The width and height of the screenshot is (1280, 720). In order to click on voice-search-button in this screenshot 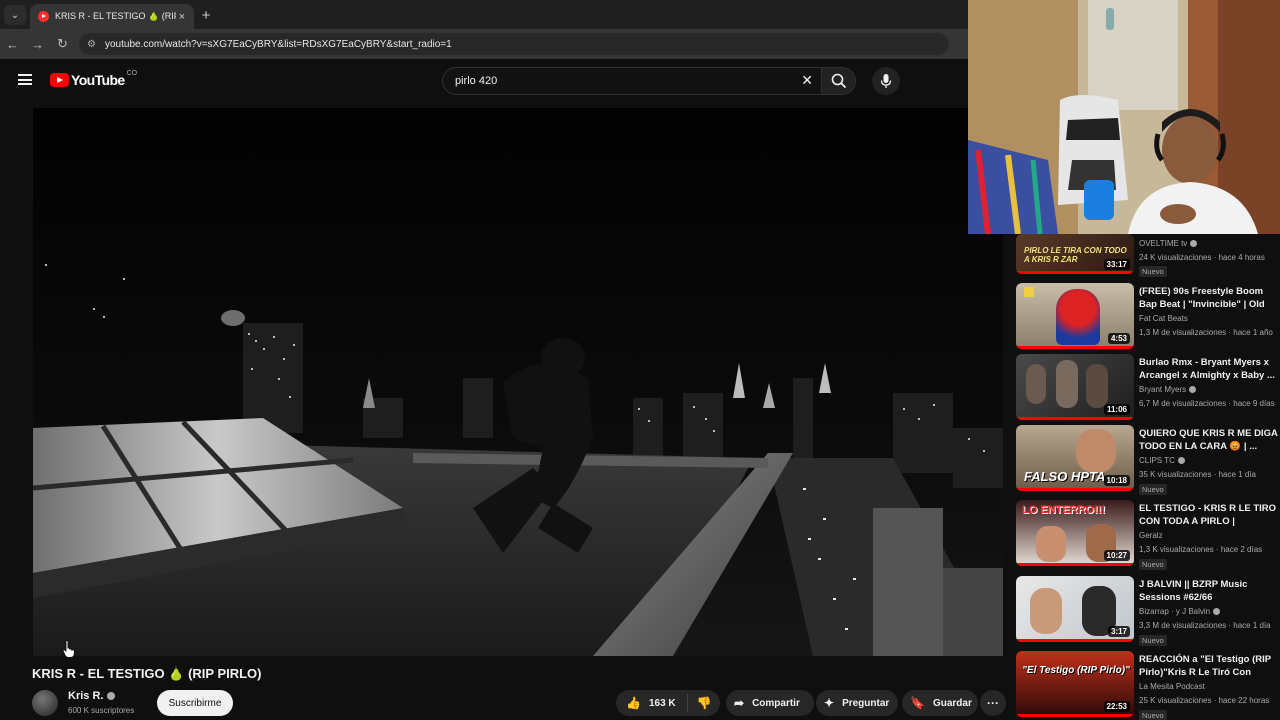, I will do `click(886, 81)`.